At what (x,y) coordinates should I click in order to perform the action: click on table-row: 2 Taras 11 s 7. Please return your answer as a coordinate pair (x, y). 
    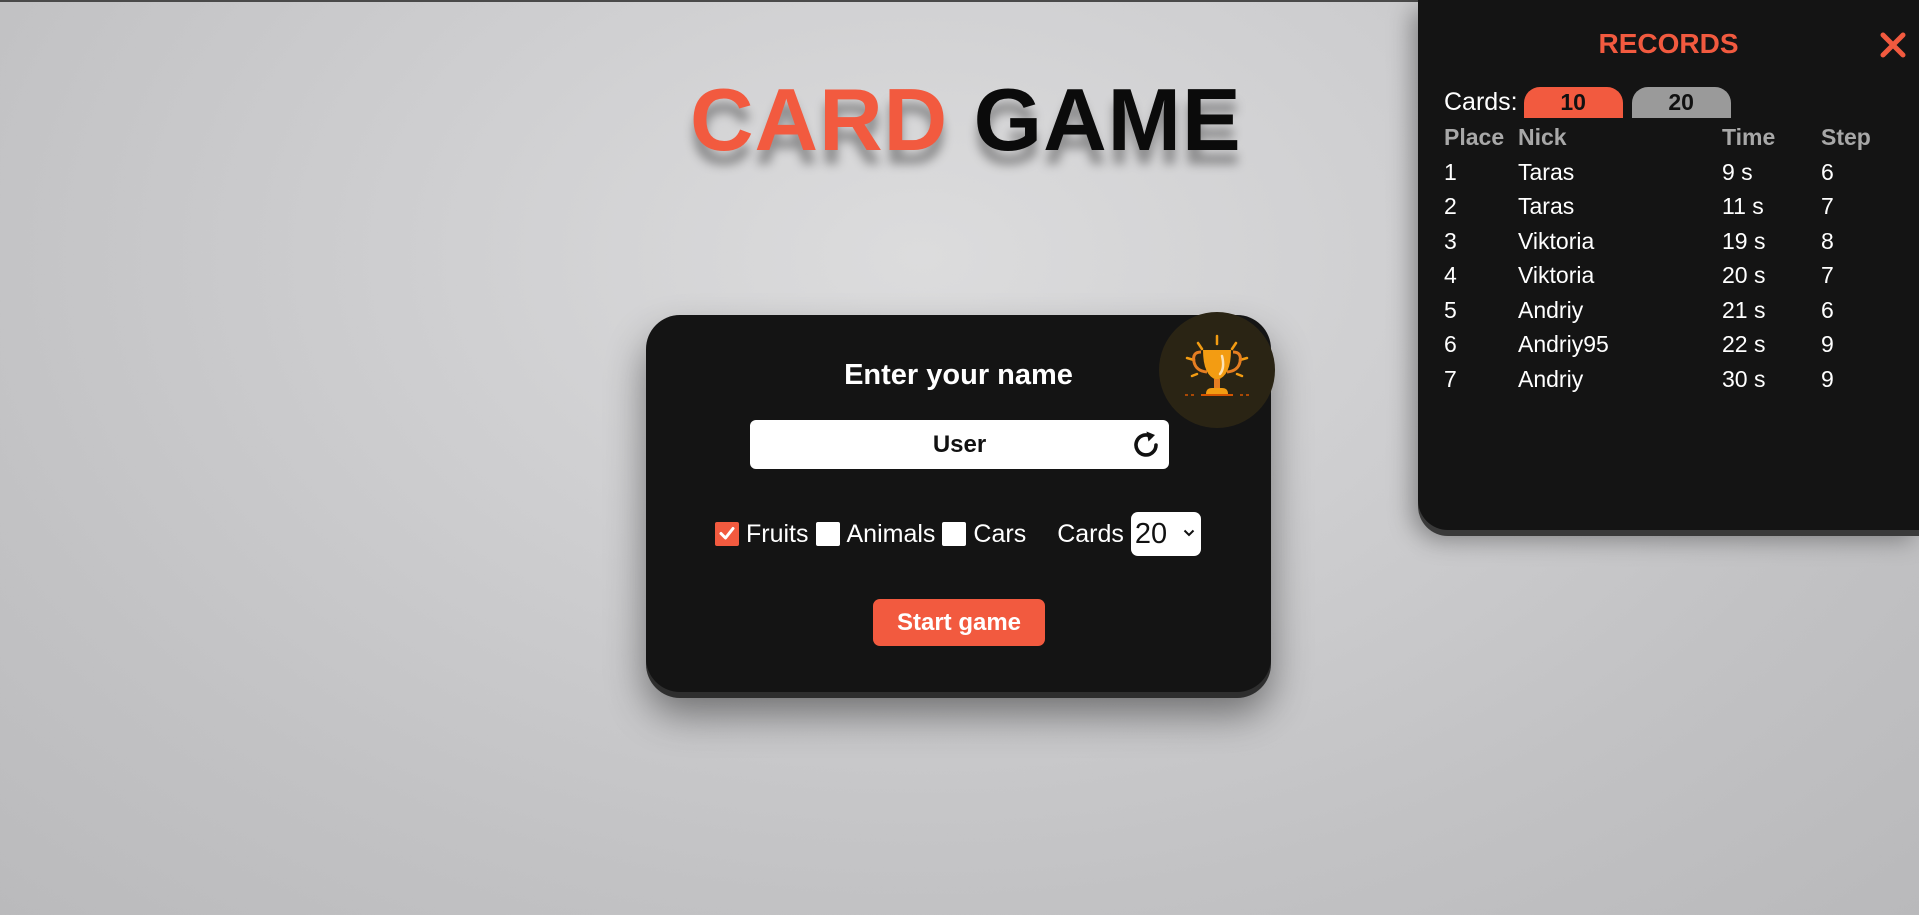
    Looking at the image, I should click on (1679, 206).